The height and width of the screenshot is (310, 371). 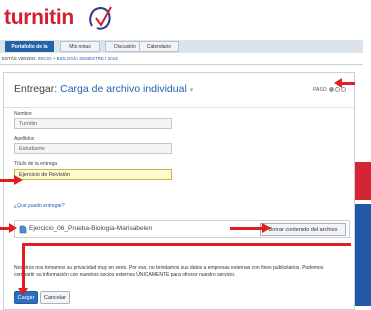 What do you see at coordinates (78, 58) in the screenshot?
I see `breadcrumb-path: INICIO > BIOLOGÍA SEMESTRE I 2018` at bounding box center [78, 58].